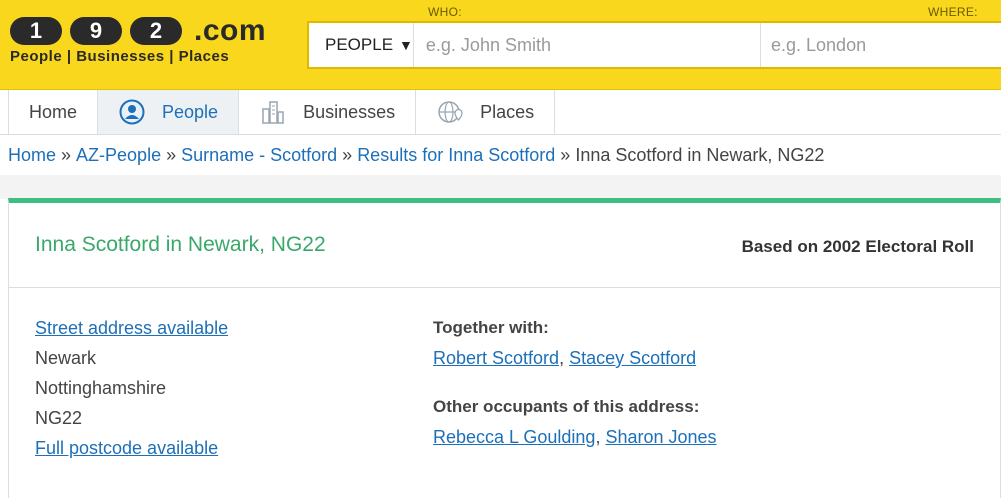  I want to click on tab-places: Places, so click(486, 112).